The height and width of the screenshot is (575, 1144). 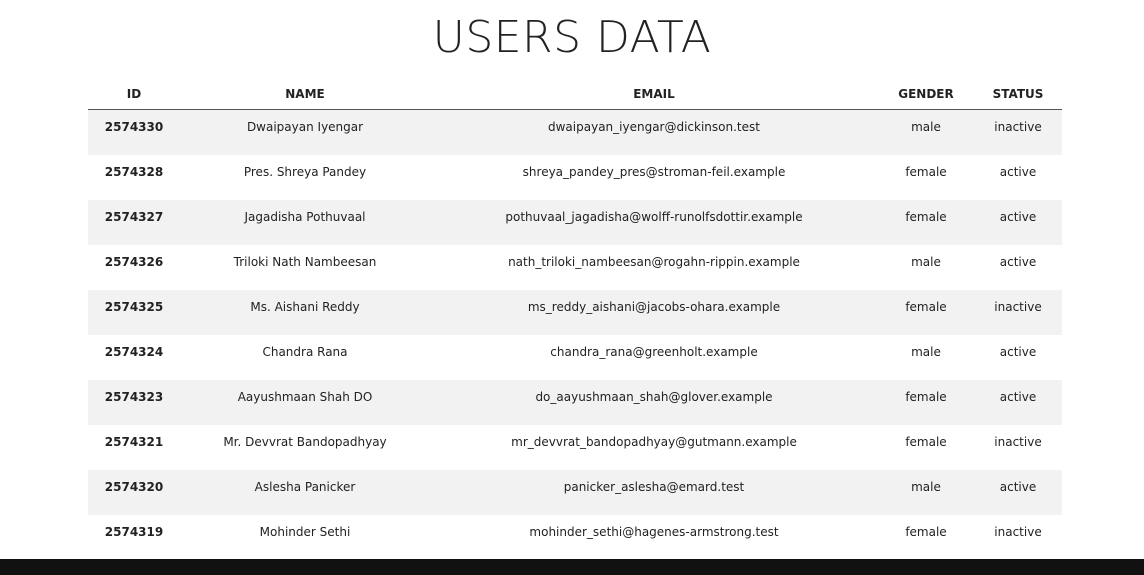 I want to click on cell-name: Aslesha Panicker, so click(x=305, y=487).